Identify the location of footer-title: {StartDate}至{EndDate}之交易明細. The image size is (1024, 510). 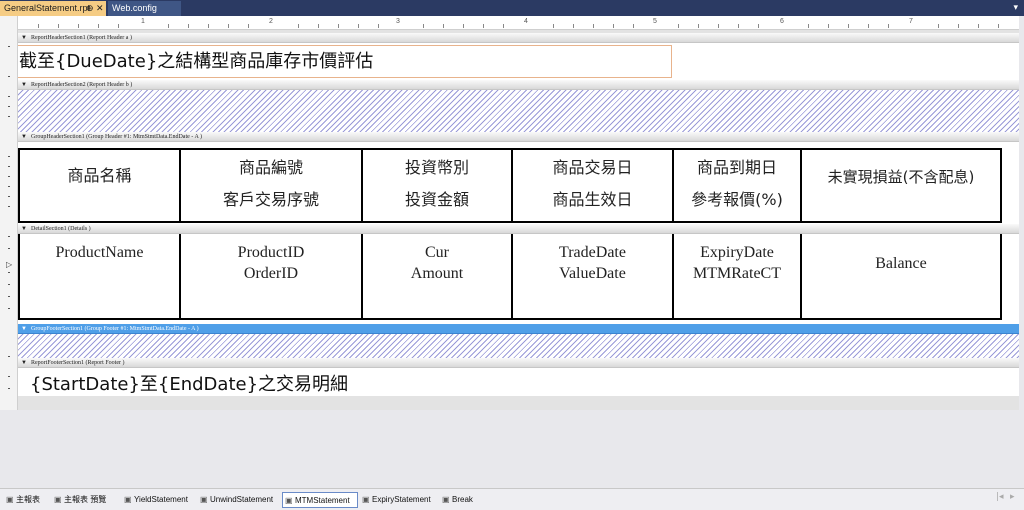
(189, 383).